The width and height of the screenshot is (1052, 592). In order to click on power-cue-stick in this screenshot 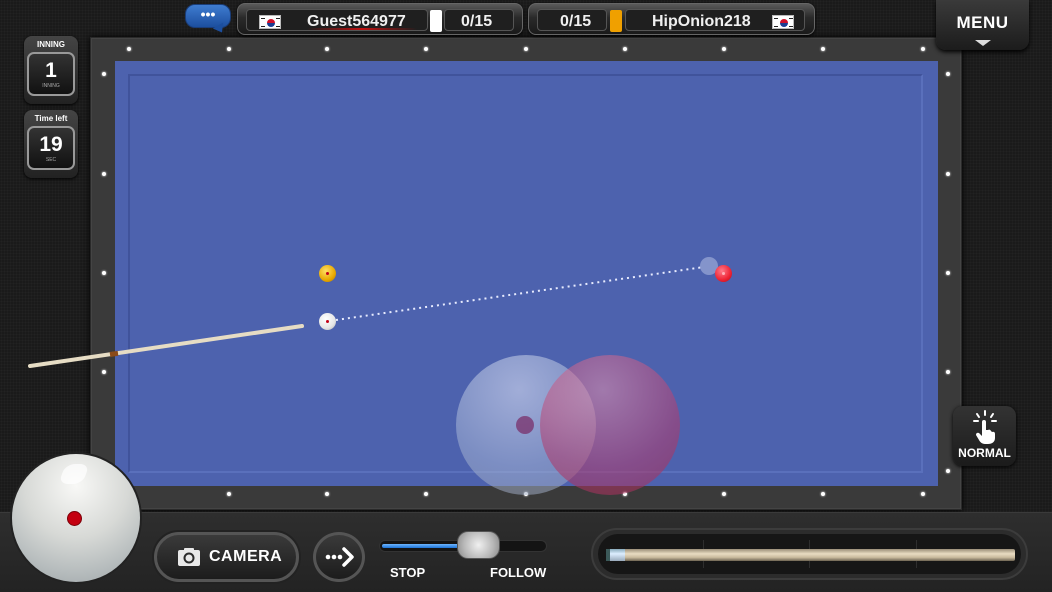, I will do `click(810, 555)`.